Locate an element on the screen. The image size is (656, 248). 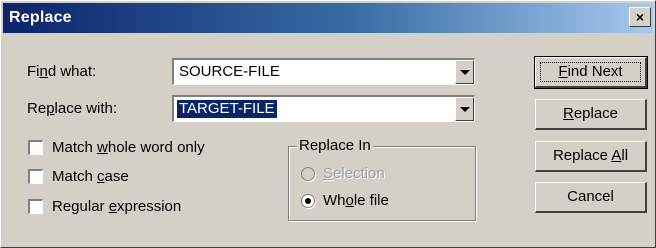
focus-rectangle is located at coordinates (590, 72).